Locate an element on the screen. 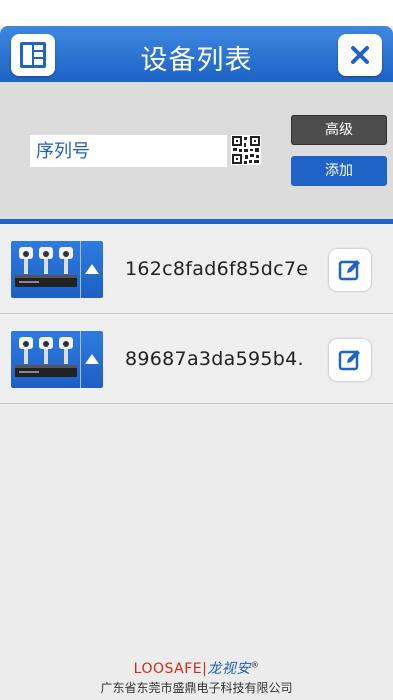 Image resolution: width=393 pixels, height=700 pixels. device-serial: 89687a3da595b4. is located at coordinates (214, 359).